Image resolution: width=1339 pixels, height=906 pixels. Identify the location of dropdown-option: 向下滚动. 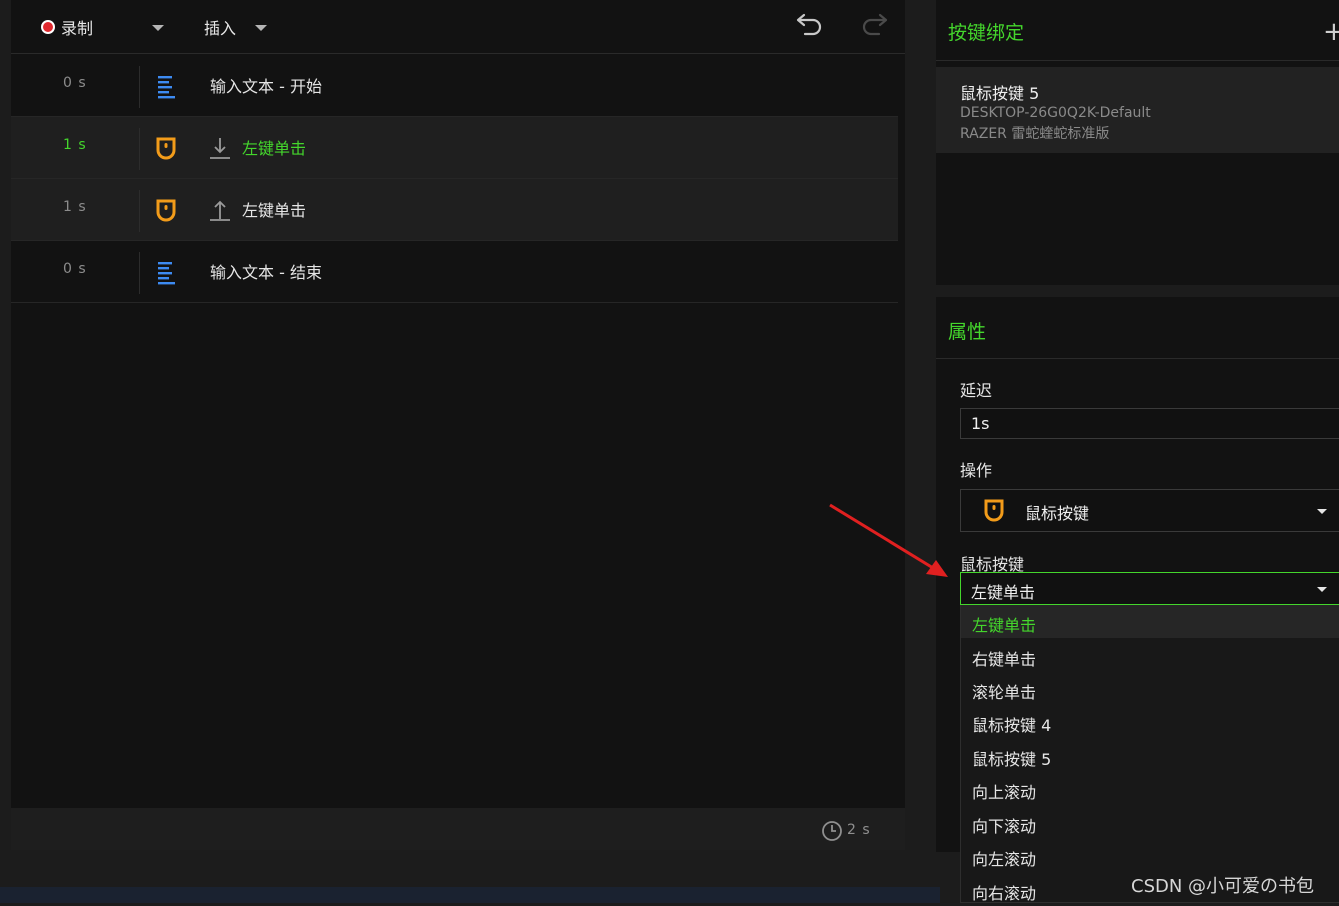
(1150, 822).